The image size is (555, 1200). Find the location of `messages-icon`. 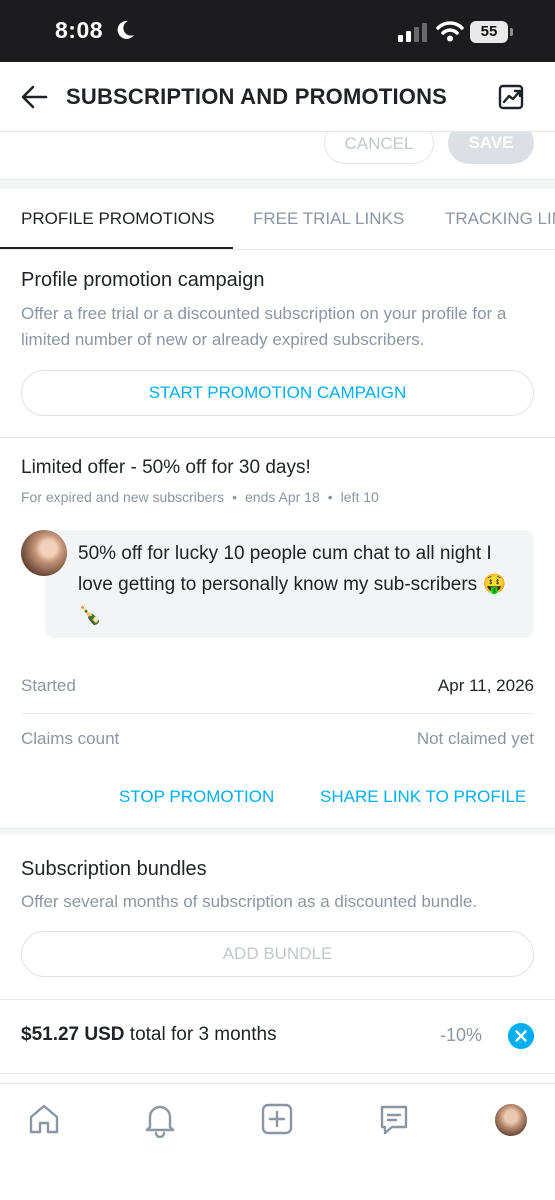

messages-icon is located at coordinates (394, 1120).